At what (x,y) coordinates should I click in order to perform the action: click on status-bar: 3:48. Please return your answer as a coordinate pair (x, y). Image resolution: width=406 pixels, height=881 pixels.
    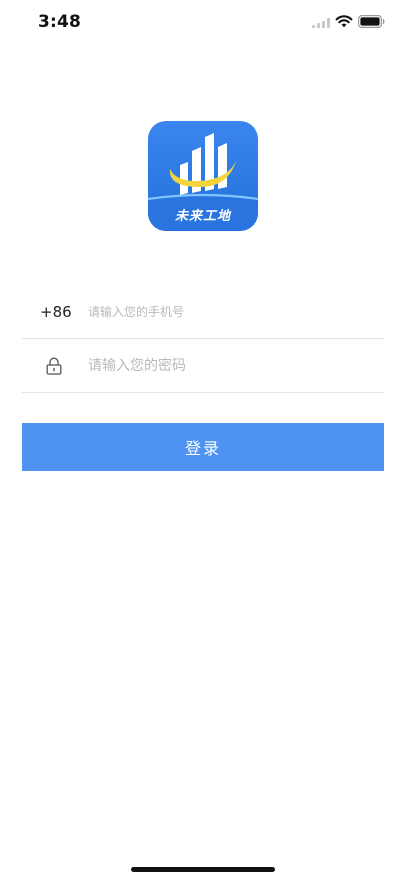
    Looking at the image, I should click on (203, 22).